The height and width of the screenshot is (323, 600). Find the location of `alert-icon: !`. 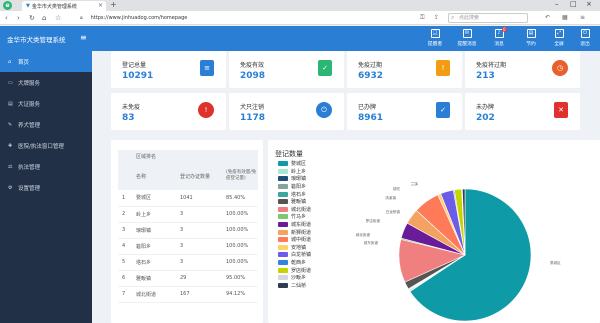

alert-icon: ! is located at coordinates (206, 110).